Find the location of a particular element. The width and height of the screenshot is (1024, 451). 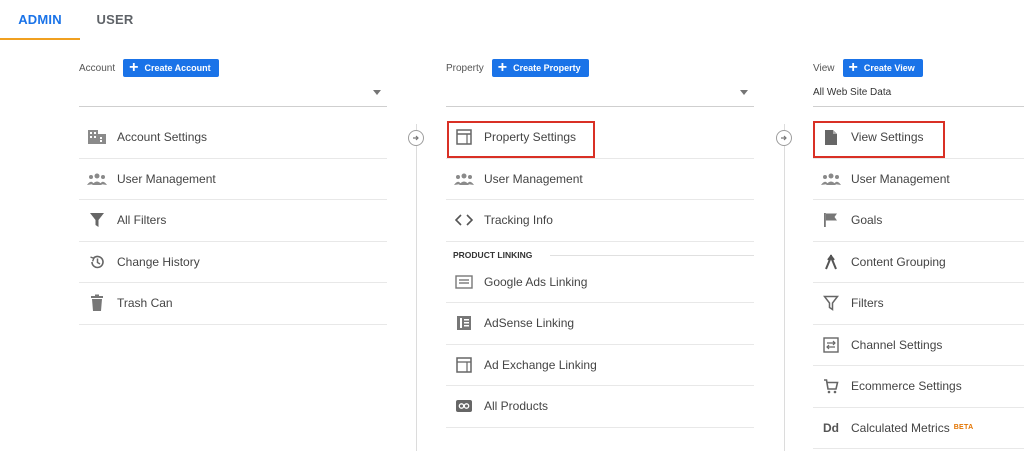

account-settings-item: Account Settings is located at coordinates (233, 138).